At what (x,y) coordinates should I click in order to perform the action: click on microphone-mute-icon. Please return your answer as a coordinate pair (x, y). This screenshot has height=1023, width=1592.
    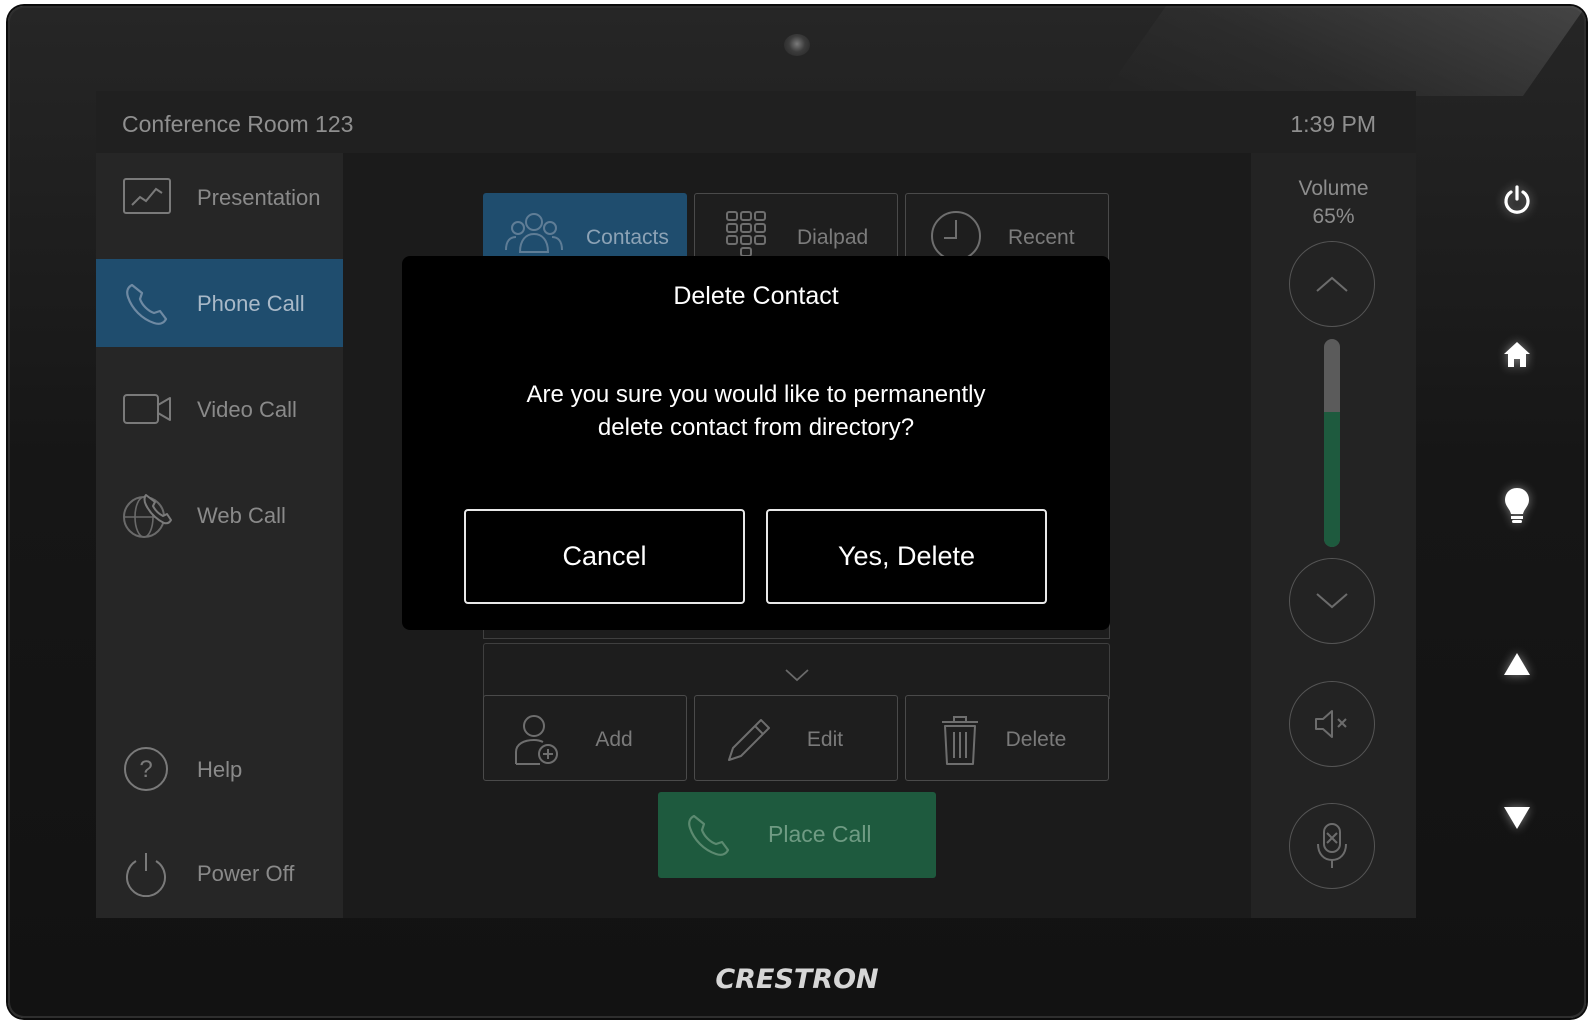
    Looking at the image, I should click on (1332, 845).